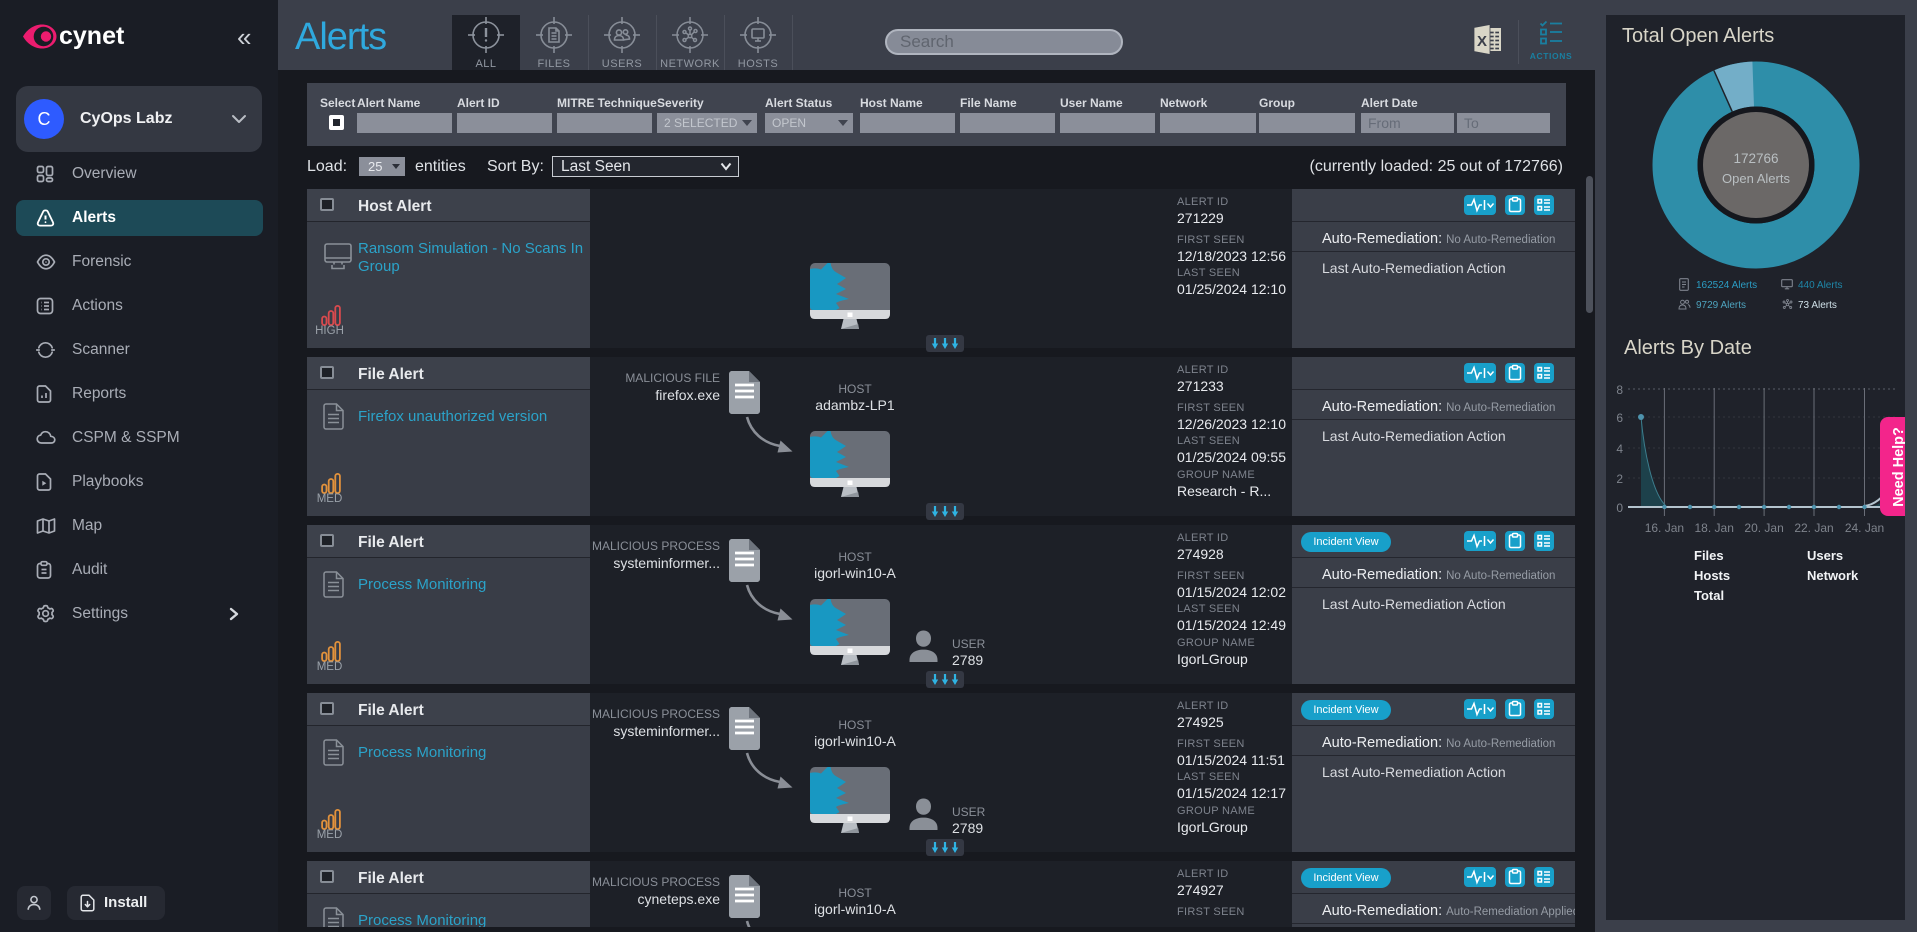  I want to click on svg-text: 16. Jan, so click(1664, 528).